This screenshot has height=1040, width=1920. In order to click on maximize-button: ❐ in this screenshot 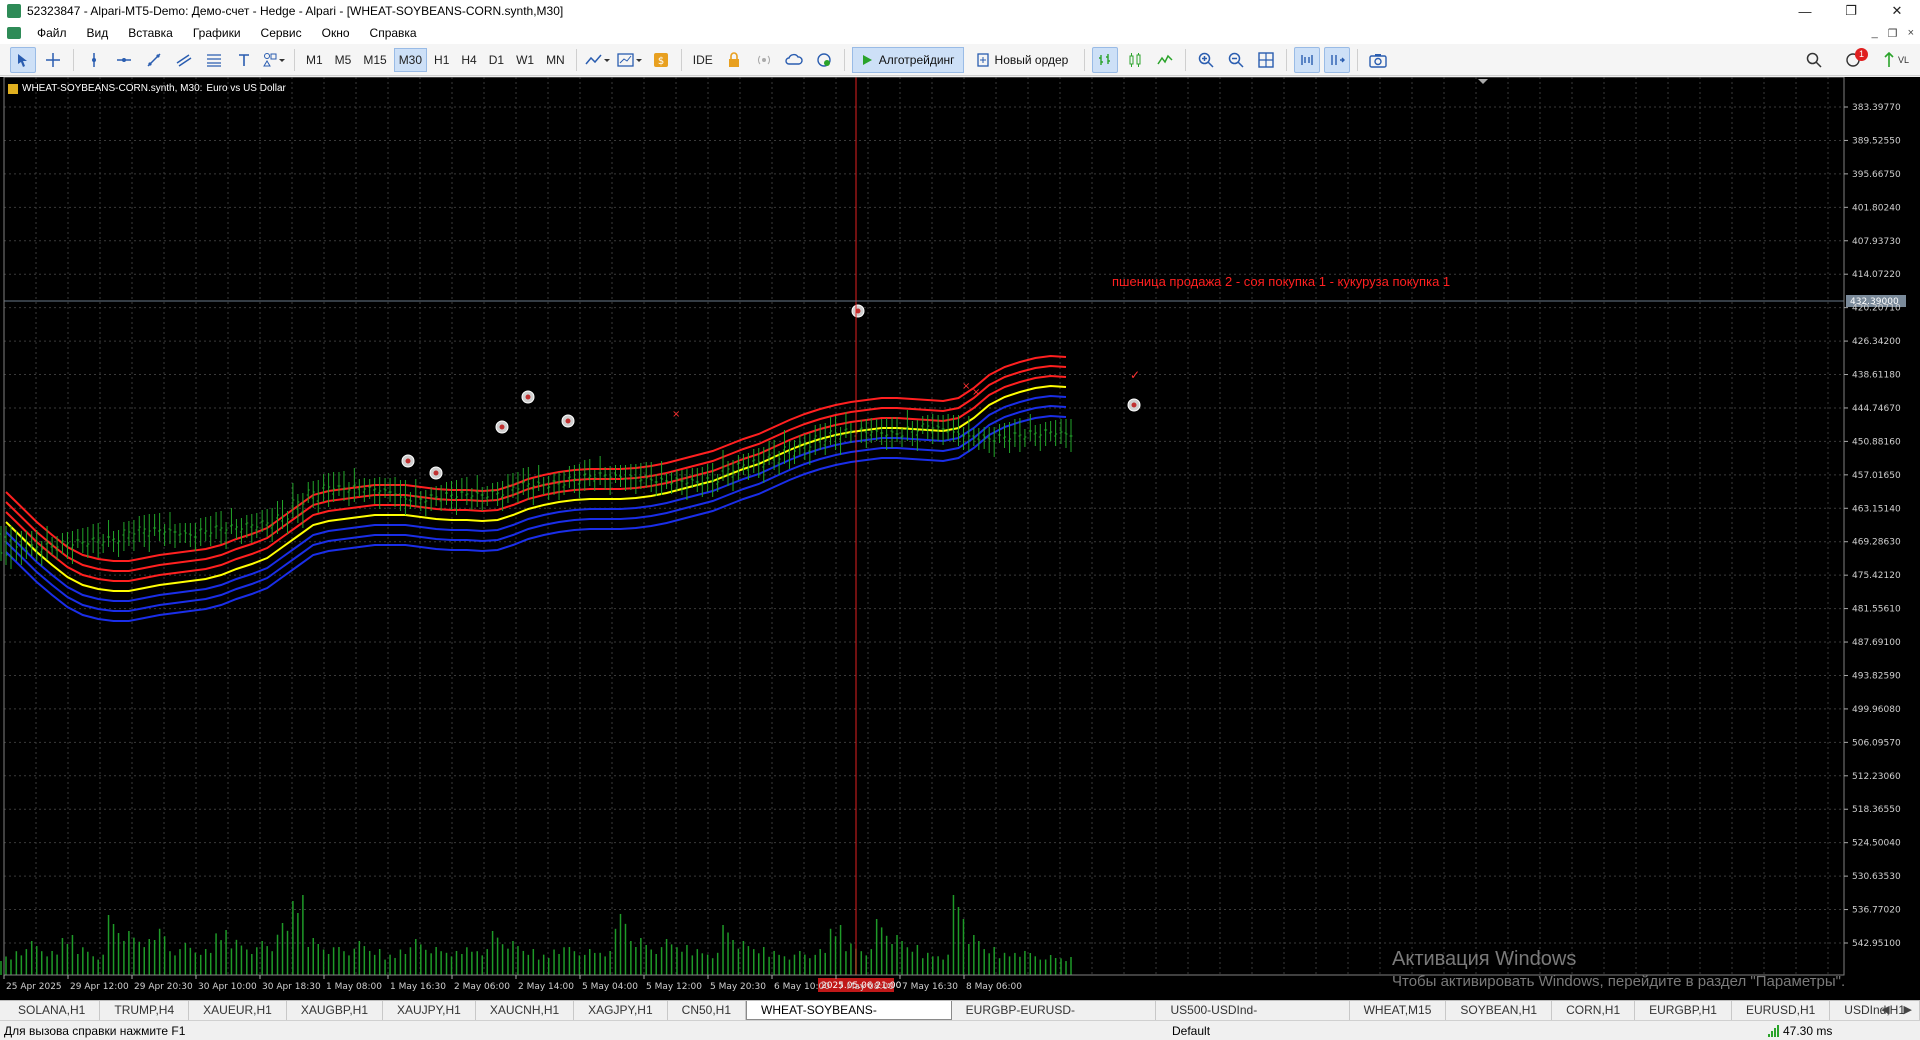, I will do `click(1851, 11)`.